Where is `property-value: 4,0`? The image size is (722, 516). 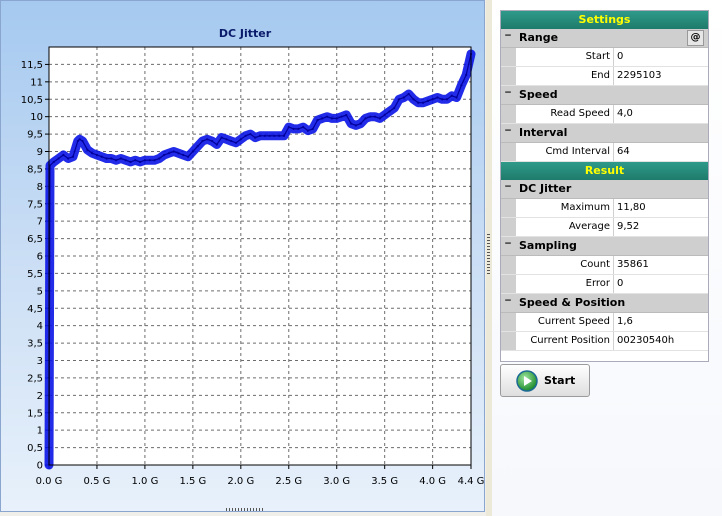
property-value: 4,0 is located at coordinates (661, 114).